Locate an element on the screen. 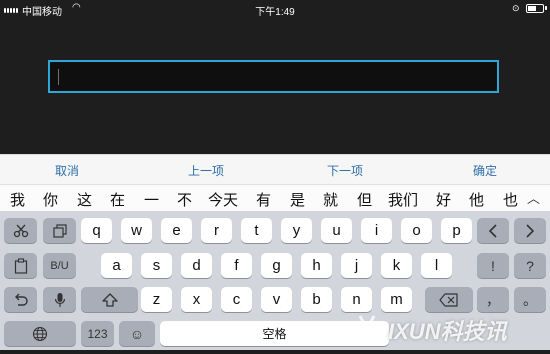 This screenshot has width=550, height=354. key-e: e is located at coordinates (176, 230).